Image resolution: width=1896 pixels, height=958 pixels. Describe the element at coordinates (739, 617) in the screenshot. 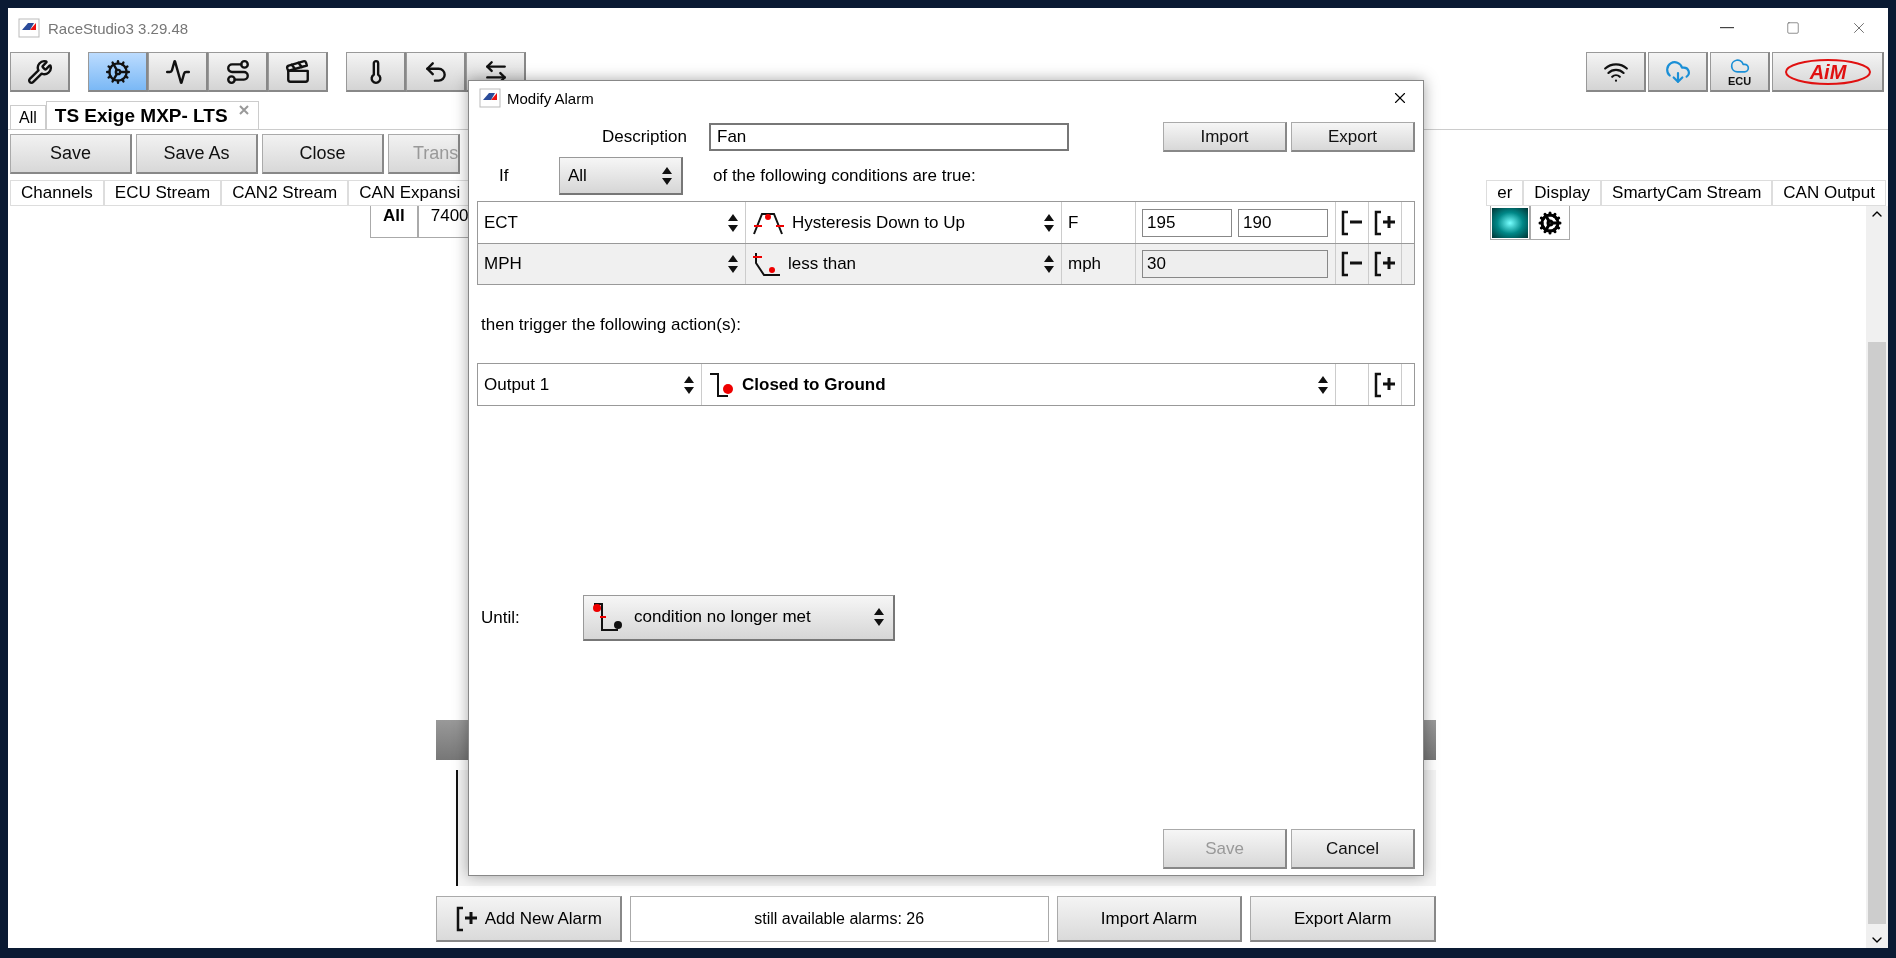

I see `until-select: condition no longer met` at that location.